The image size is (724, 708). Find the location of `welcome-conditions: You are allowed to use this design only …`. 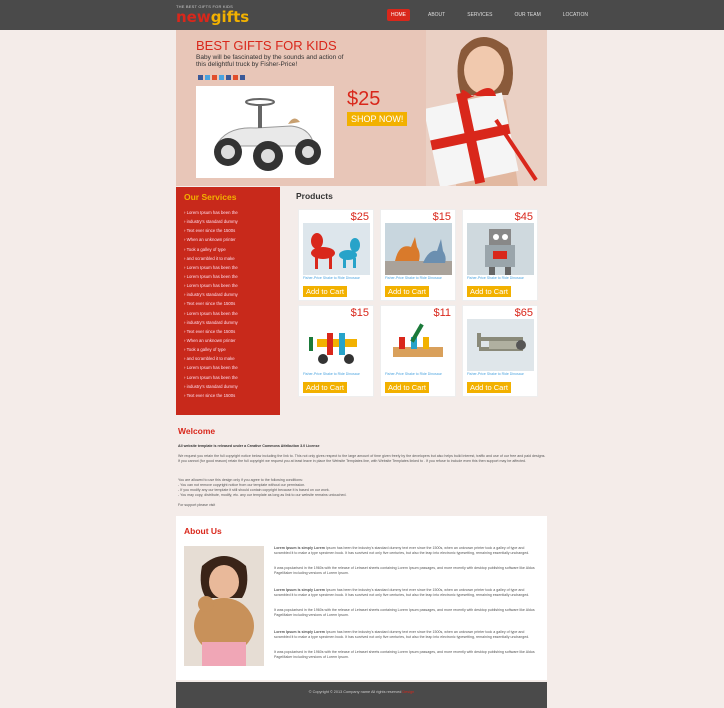

welcome-conditions: You are allowed to use this design only … is located at coordinates (240, 480).